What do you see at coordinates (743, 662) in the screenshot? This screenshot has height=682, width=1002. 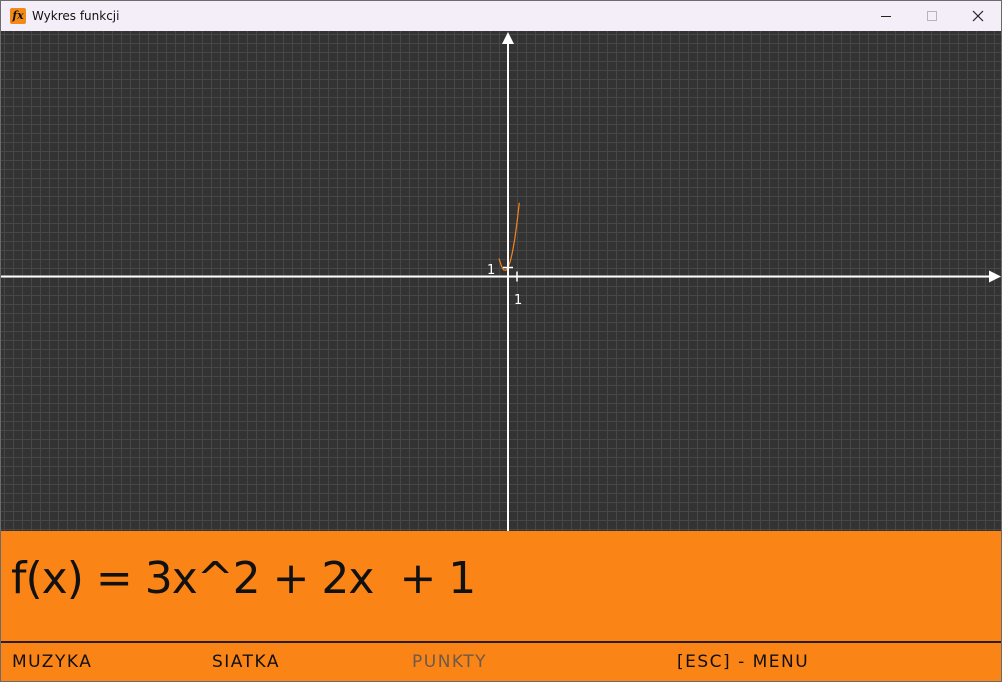 I see `esc-menu-button: [ESC] - MENU` at bounding box center [743, 662].